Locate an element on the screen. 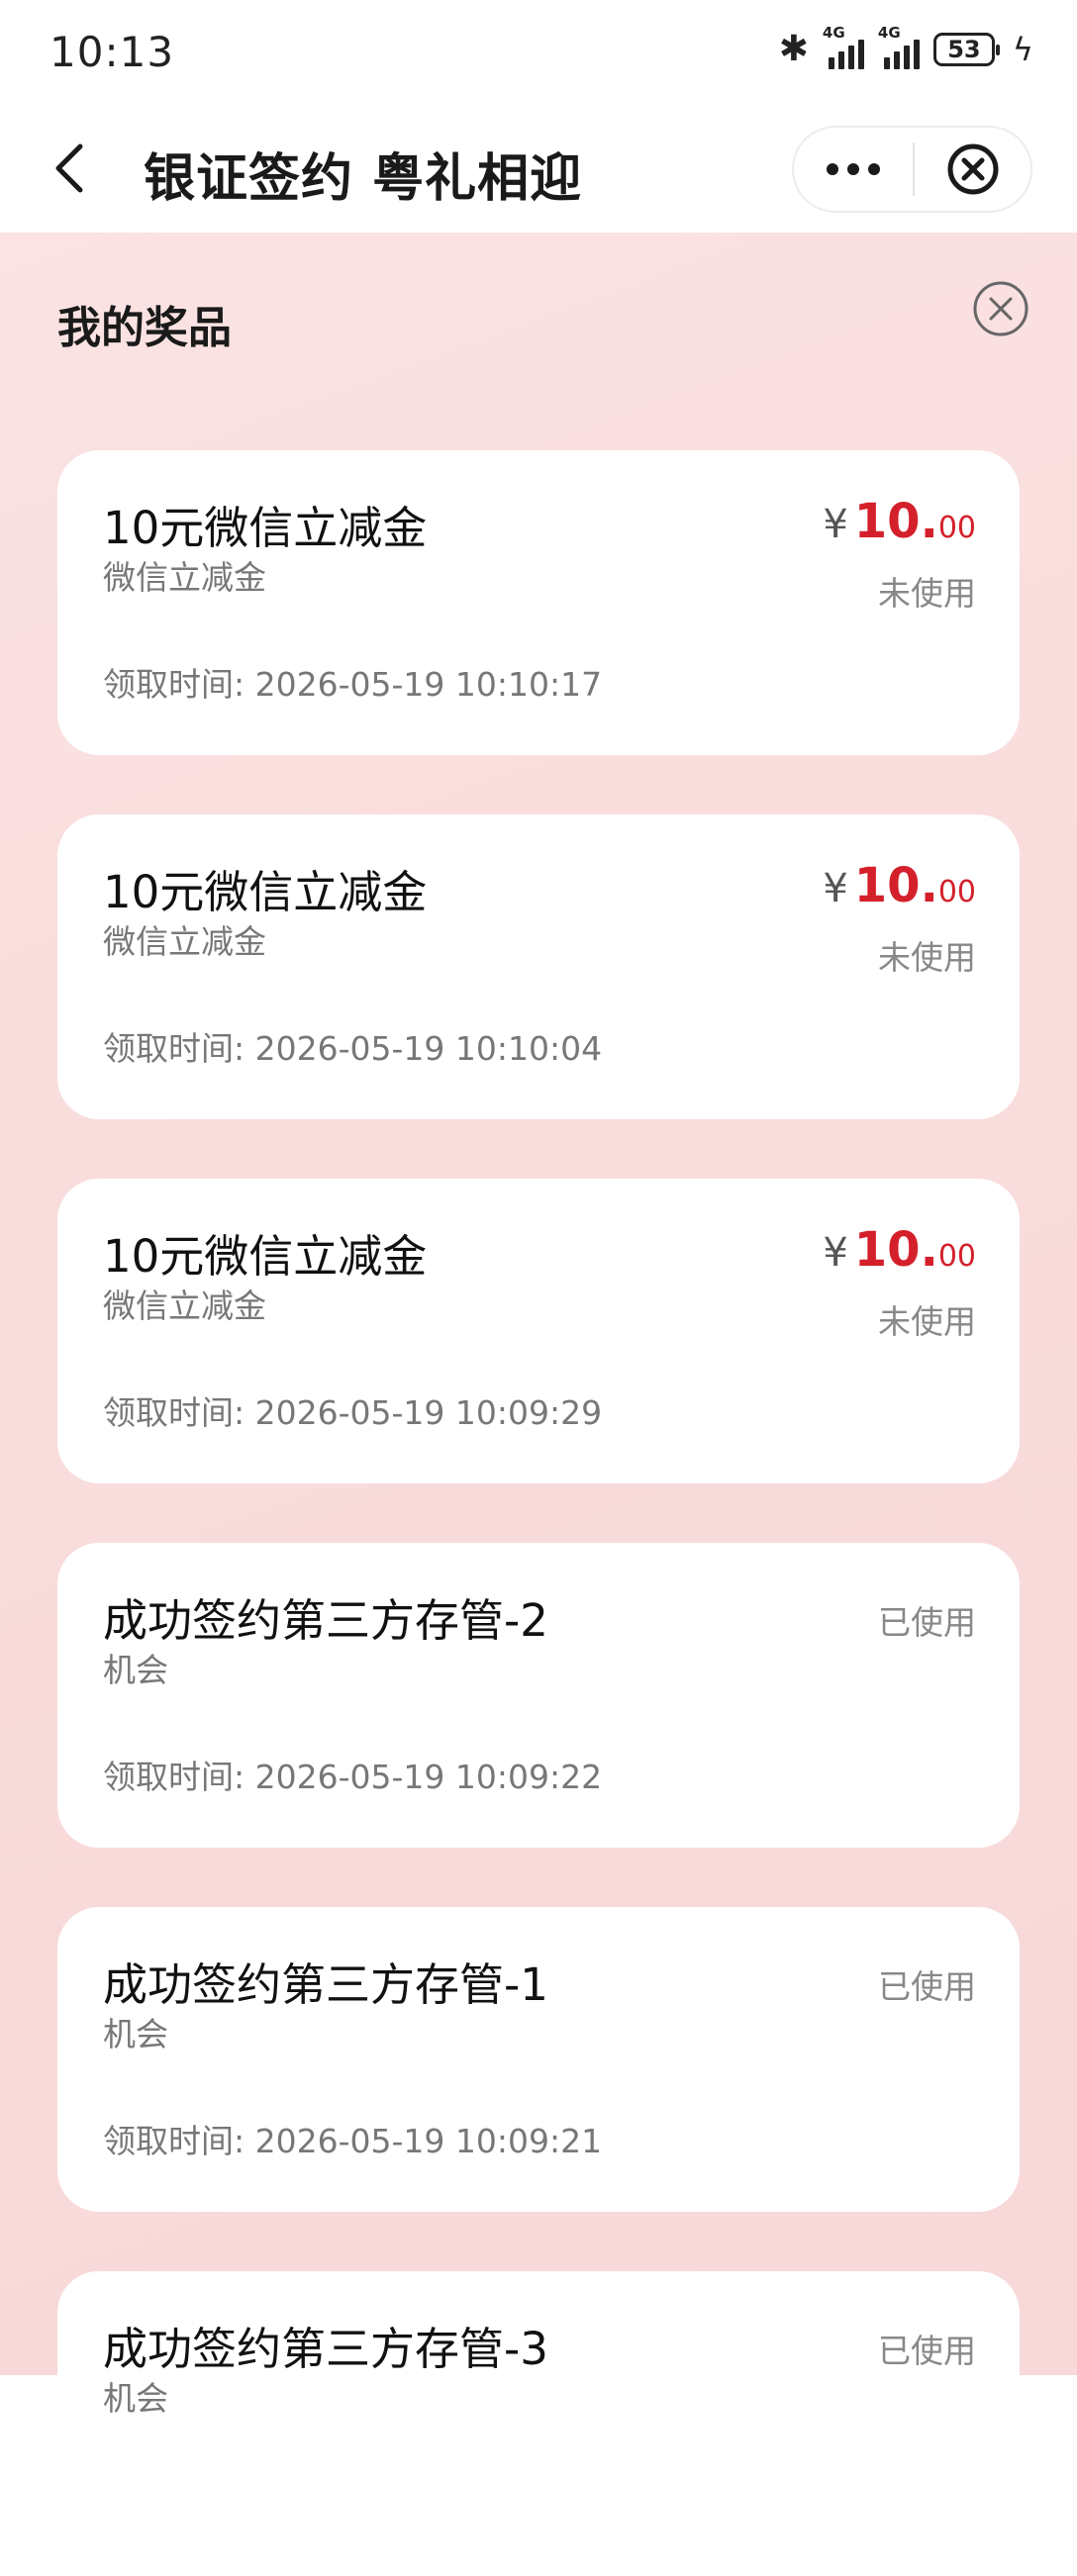 The height and width of the screenshot is (2576, 1077). claim-time: 领取时间: 2026-05-19 10:09:21 is located at coordinates (352, 2138).